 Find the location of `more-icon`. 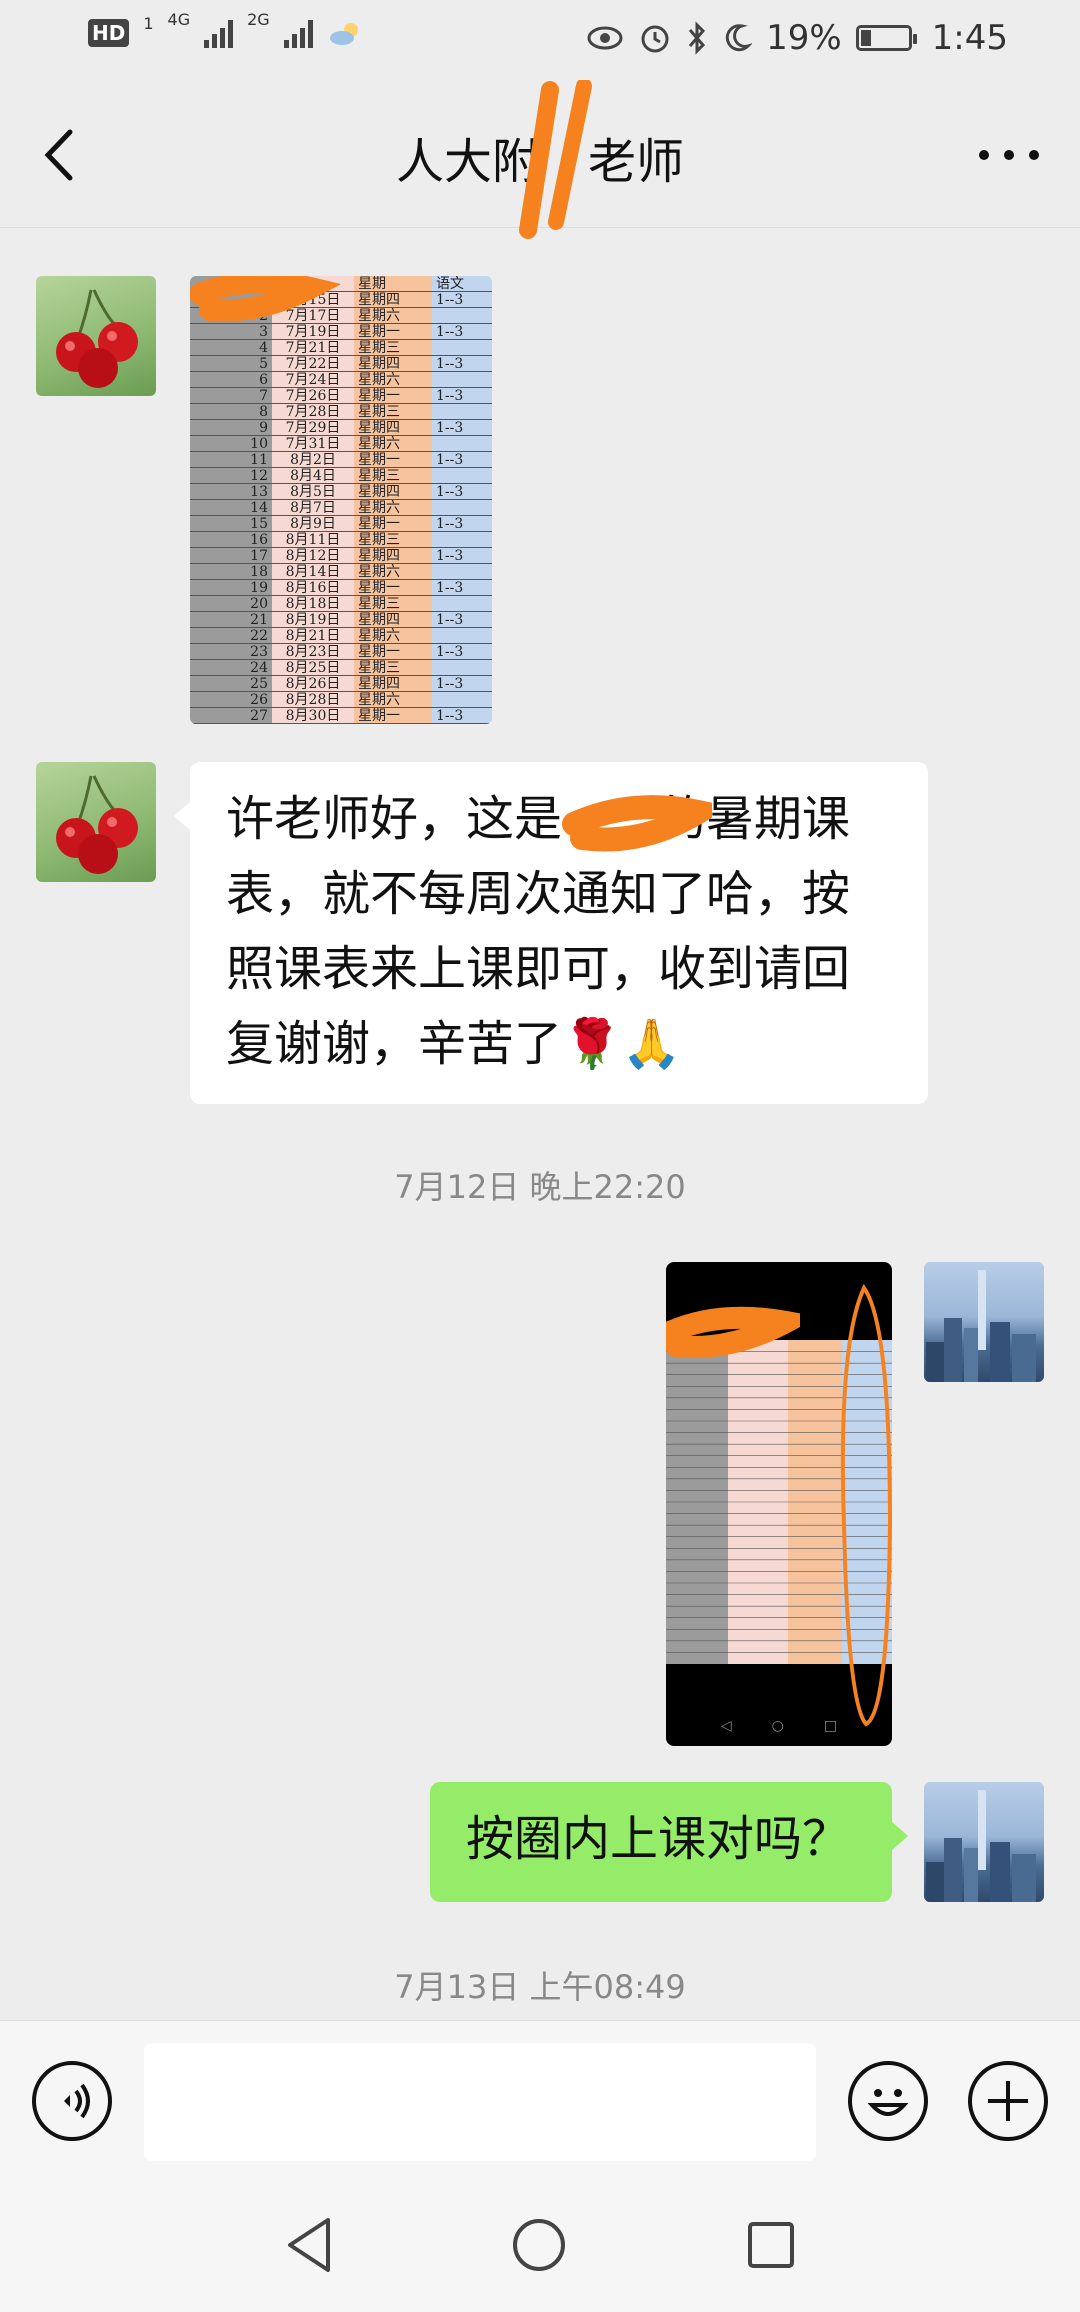

more-icon is located at coordinates (1009, 155).